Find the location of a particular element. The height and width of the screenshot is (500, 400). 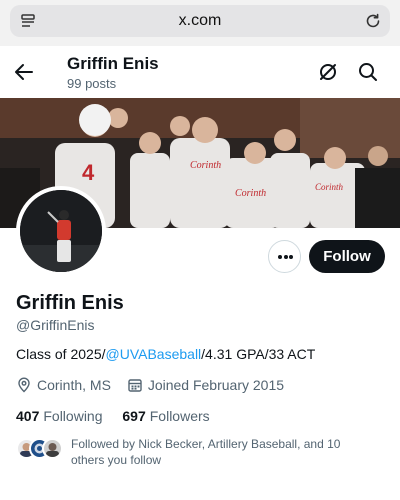

follower-avatar is located at coordinates (52, 448).